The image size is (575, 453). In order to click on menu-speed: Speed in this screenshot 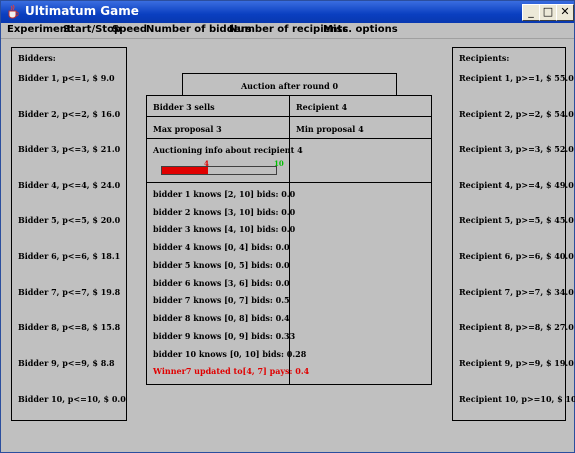, I will do `click(129, 29)`.